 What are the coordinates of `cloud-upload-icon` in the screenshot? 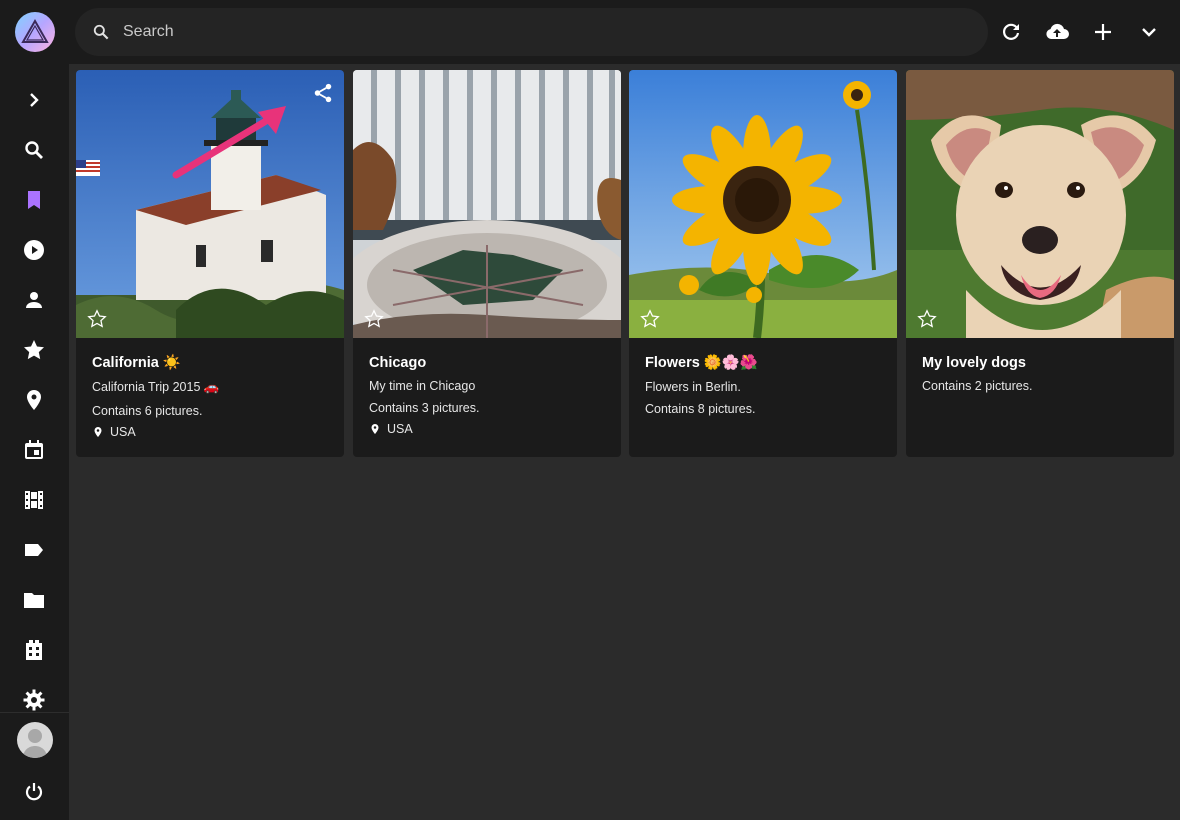 It's located at (1057, 31).